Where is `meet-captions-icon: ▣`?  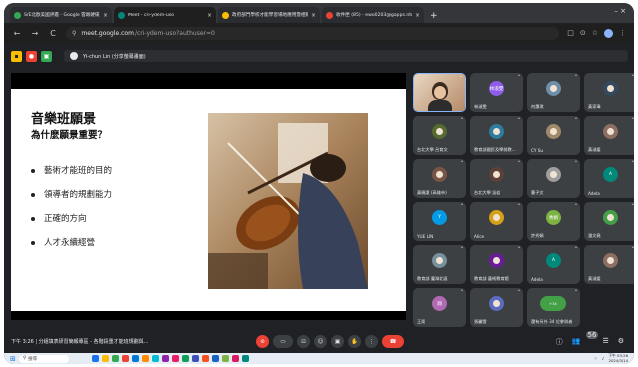
meet-captions-icon: ▣ is located at coordinates (46, 56).